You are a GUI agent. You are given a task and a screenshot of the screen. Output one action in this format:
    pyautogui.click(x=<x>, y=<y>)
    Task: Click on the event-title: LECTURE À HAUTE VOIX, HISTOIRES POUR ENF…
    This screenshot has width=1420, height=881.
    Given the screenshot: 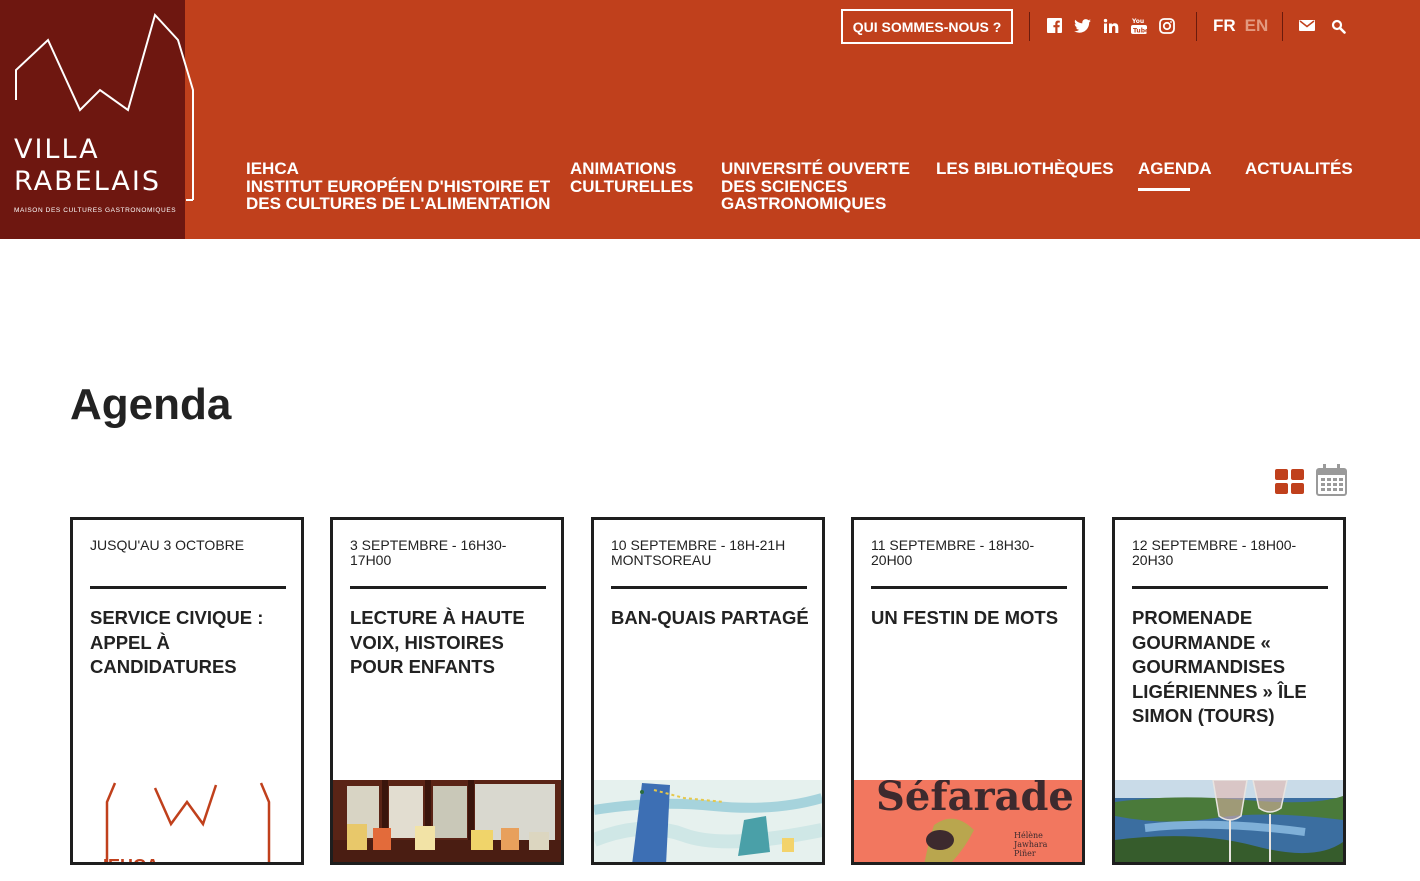 What is the action you would take?
    pyautogui.click(x=437, y=642)
    